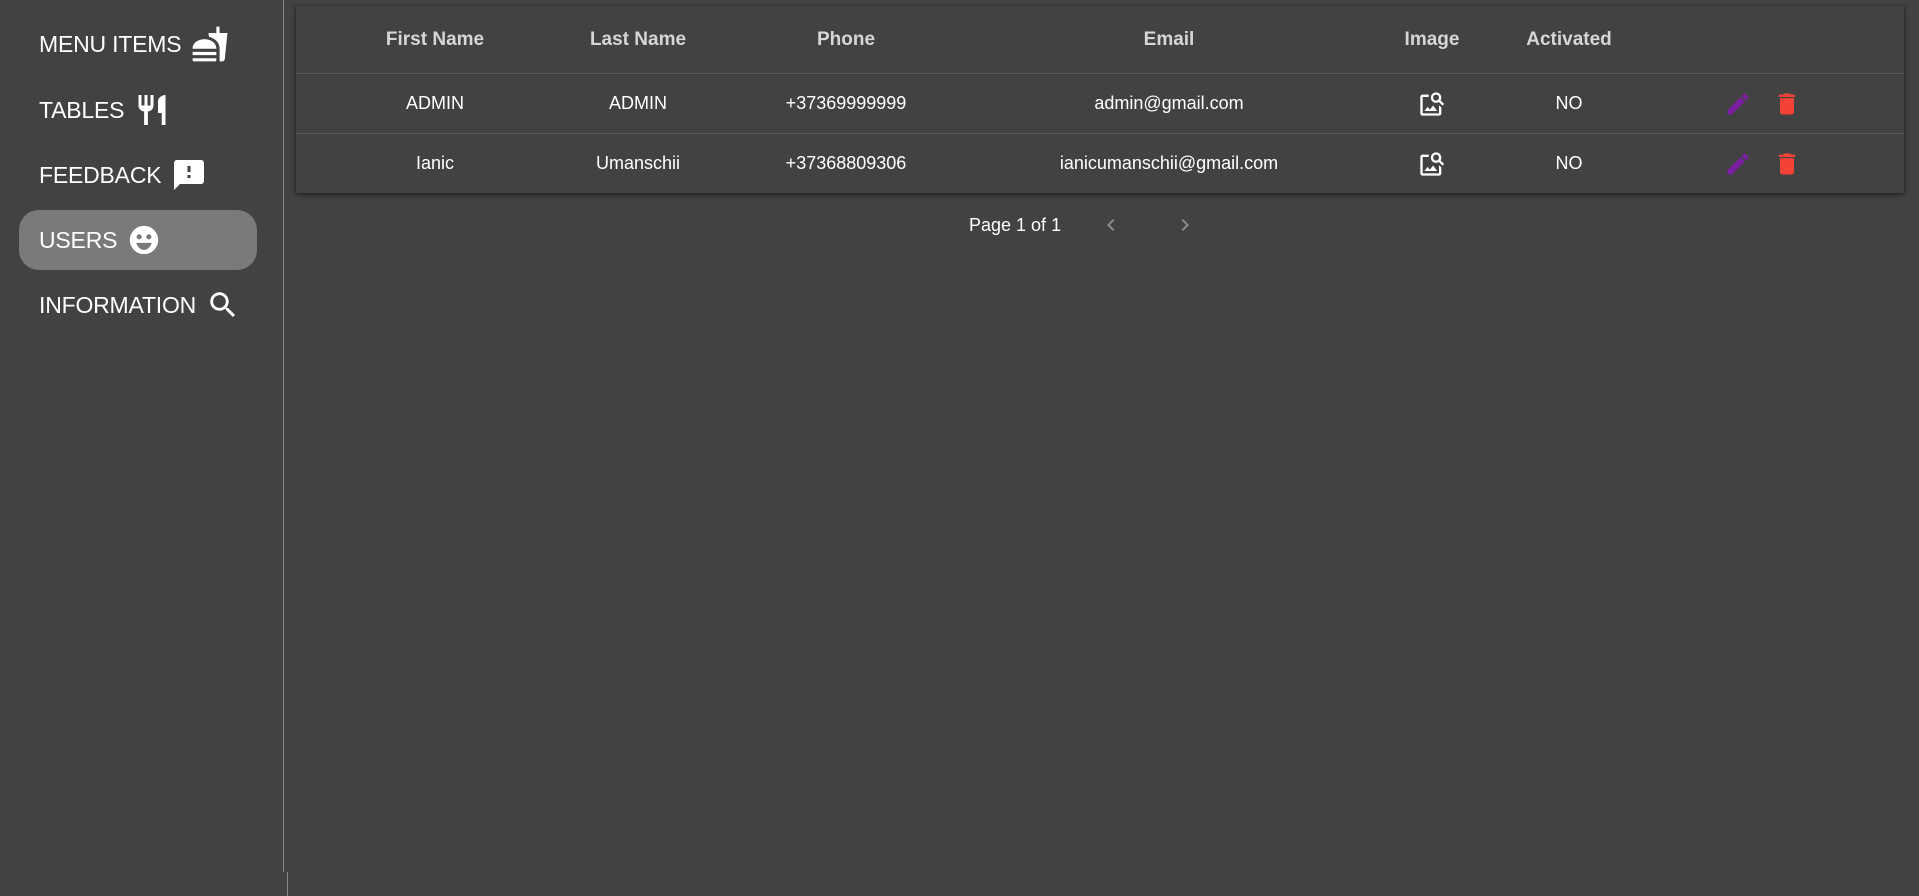 The image size is (1919, 896). Describe the element at coordinates (144, 240) in the screenshot. I see `face-icon` at that location.